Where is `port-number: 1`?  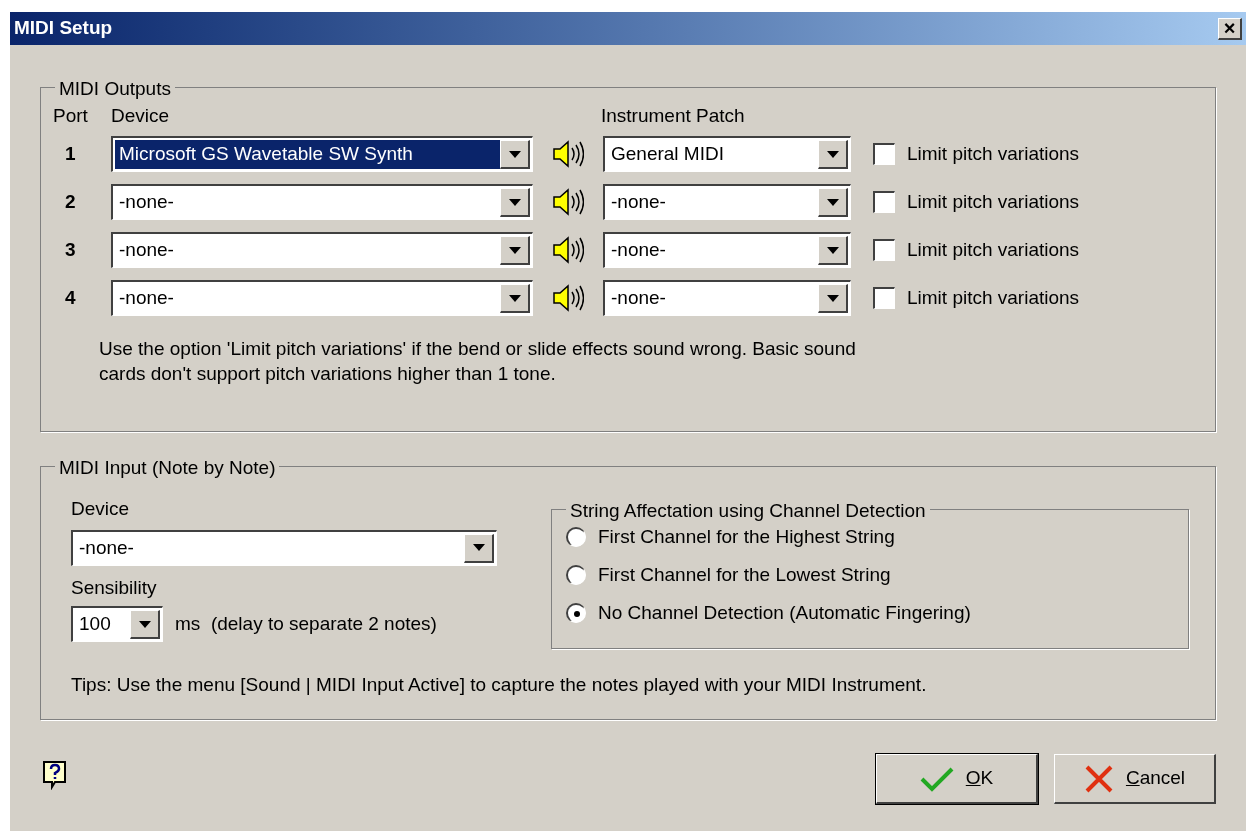
port-number: 1 is located at coordinates (70, 153).